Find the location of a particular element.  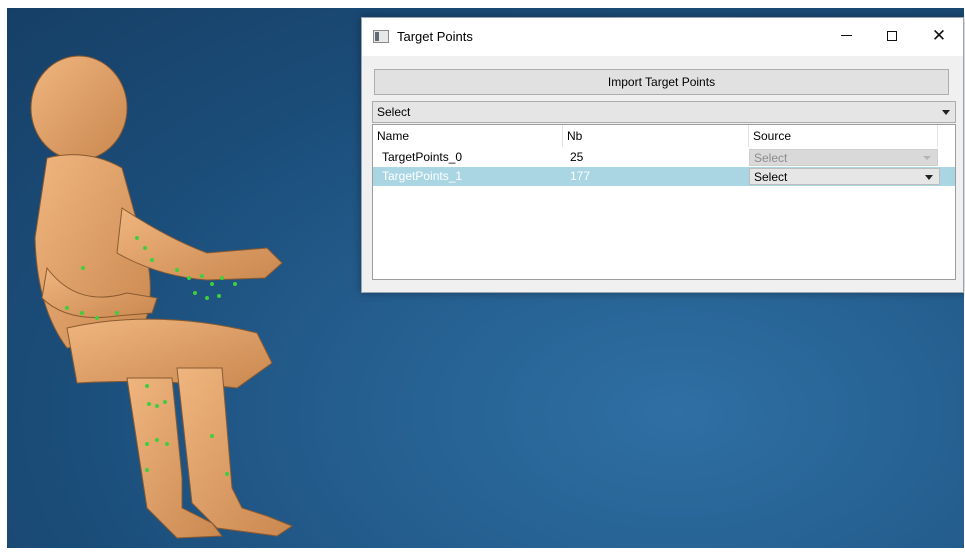

row-nb: 25 is located at coordinates (577, 157).